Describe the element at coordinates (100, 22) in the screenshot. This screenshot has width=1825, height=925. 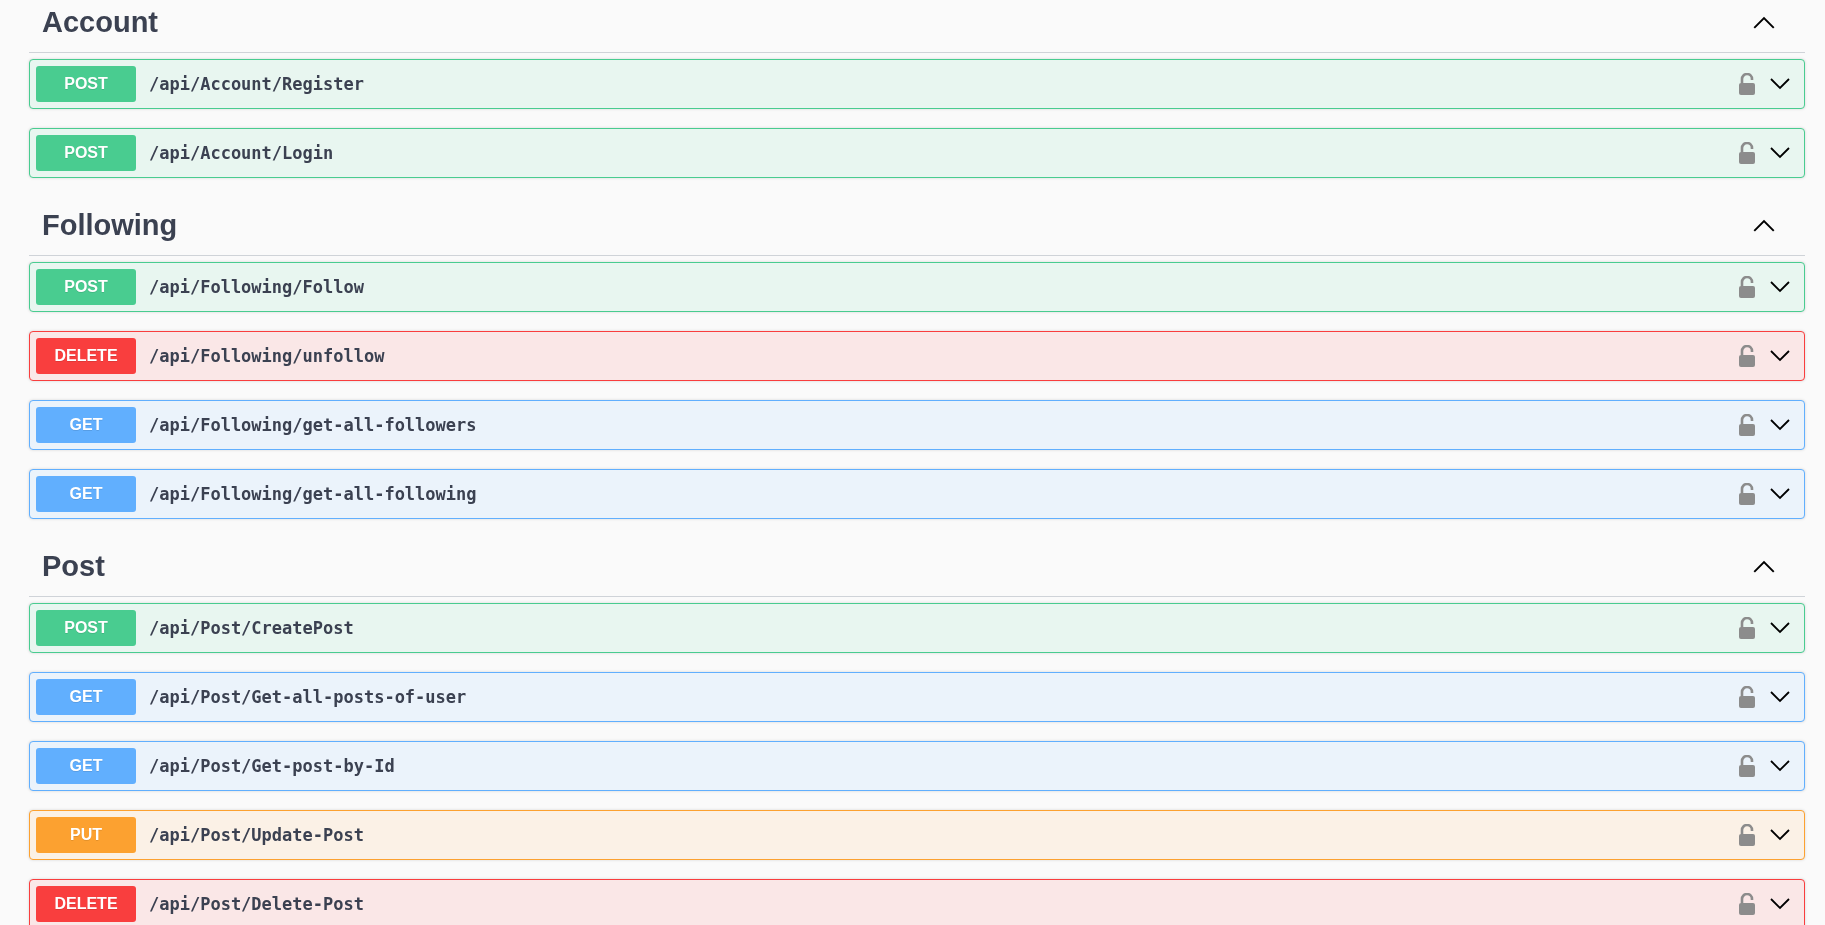
I see `section-title: Account` at that location.